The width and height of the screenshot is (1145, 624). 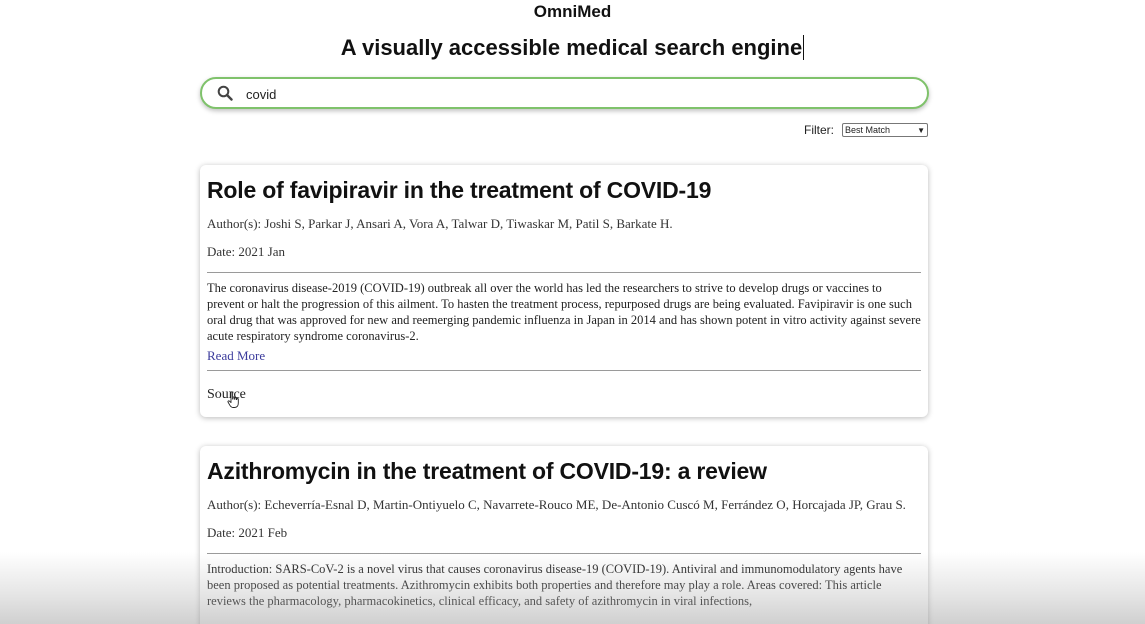 I want to click on chevron-down-icon: ▼, so click(x=921, y=130).